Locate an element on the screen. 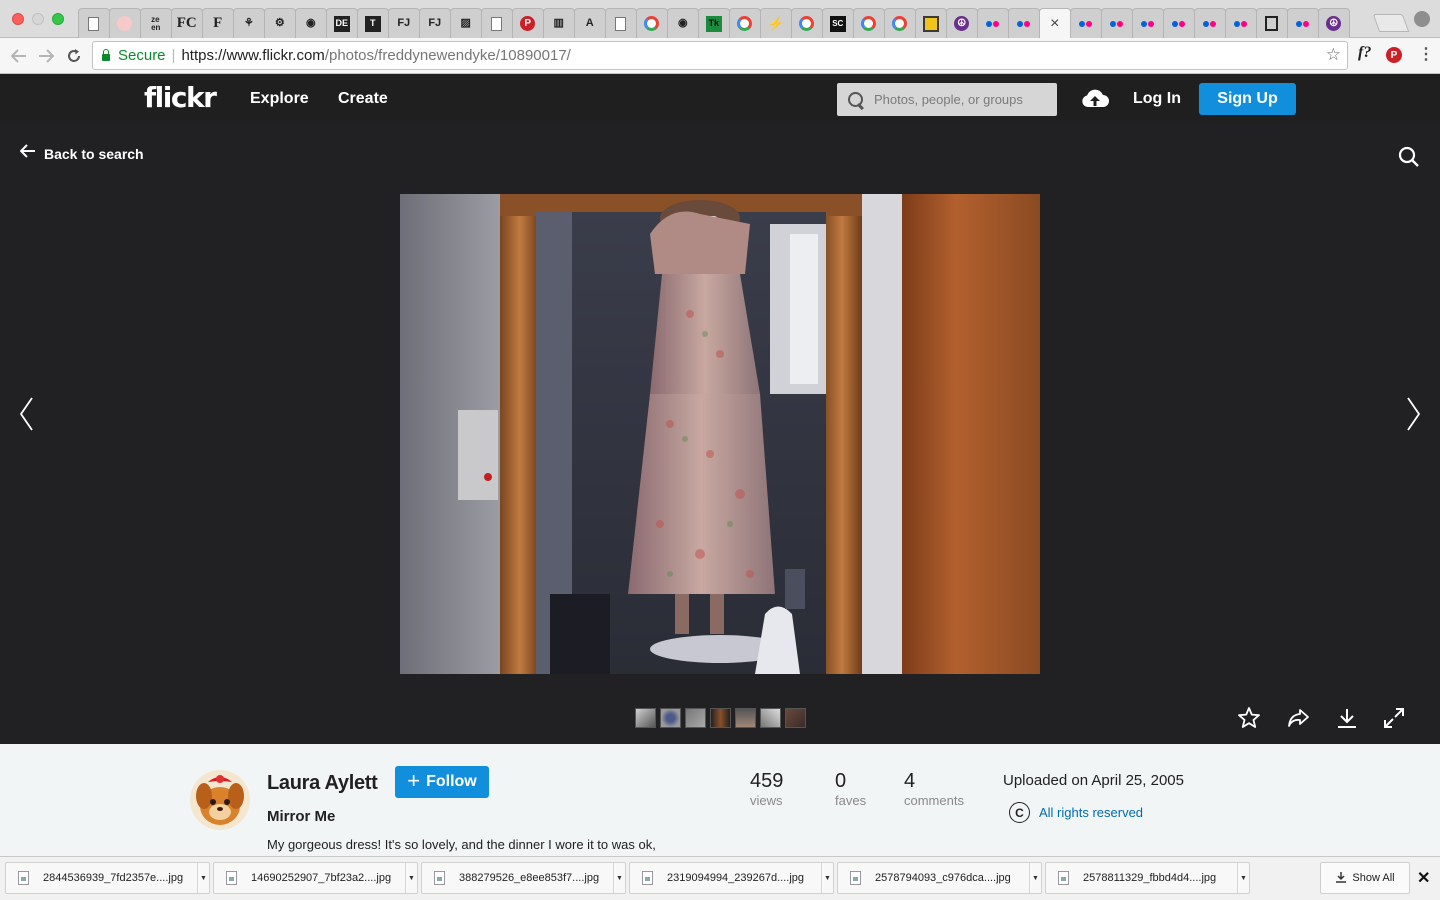 Image resolution: width=1440 pixels, height=900 pixels. bookmark-star-icon: ☆ is located at coordinates (1333, 55).